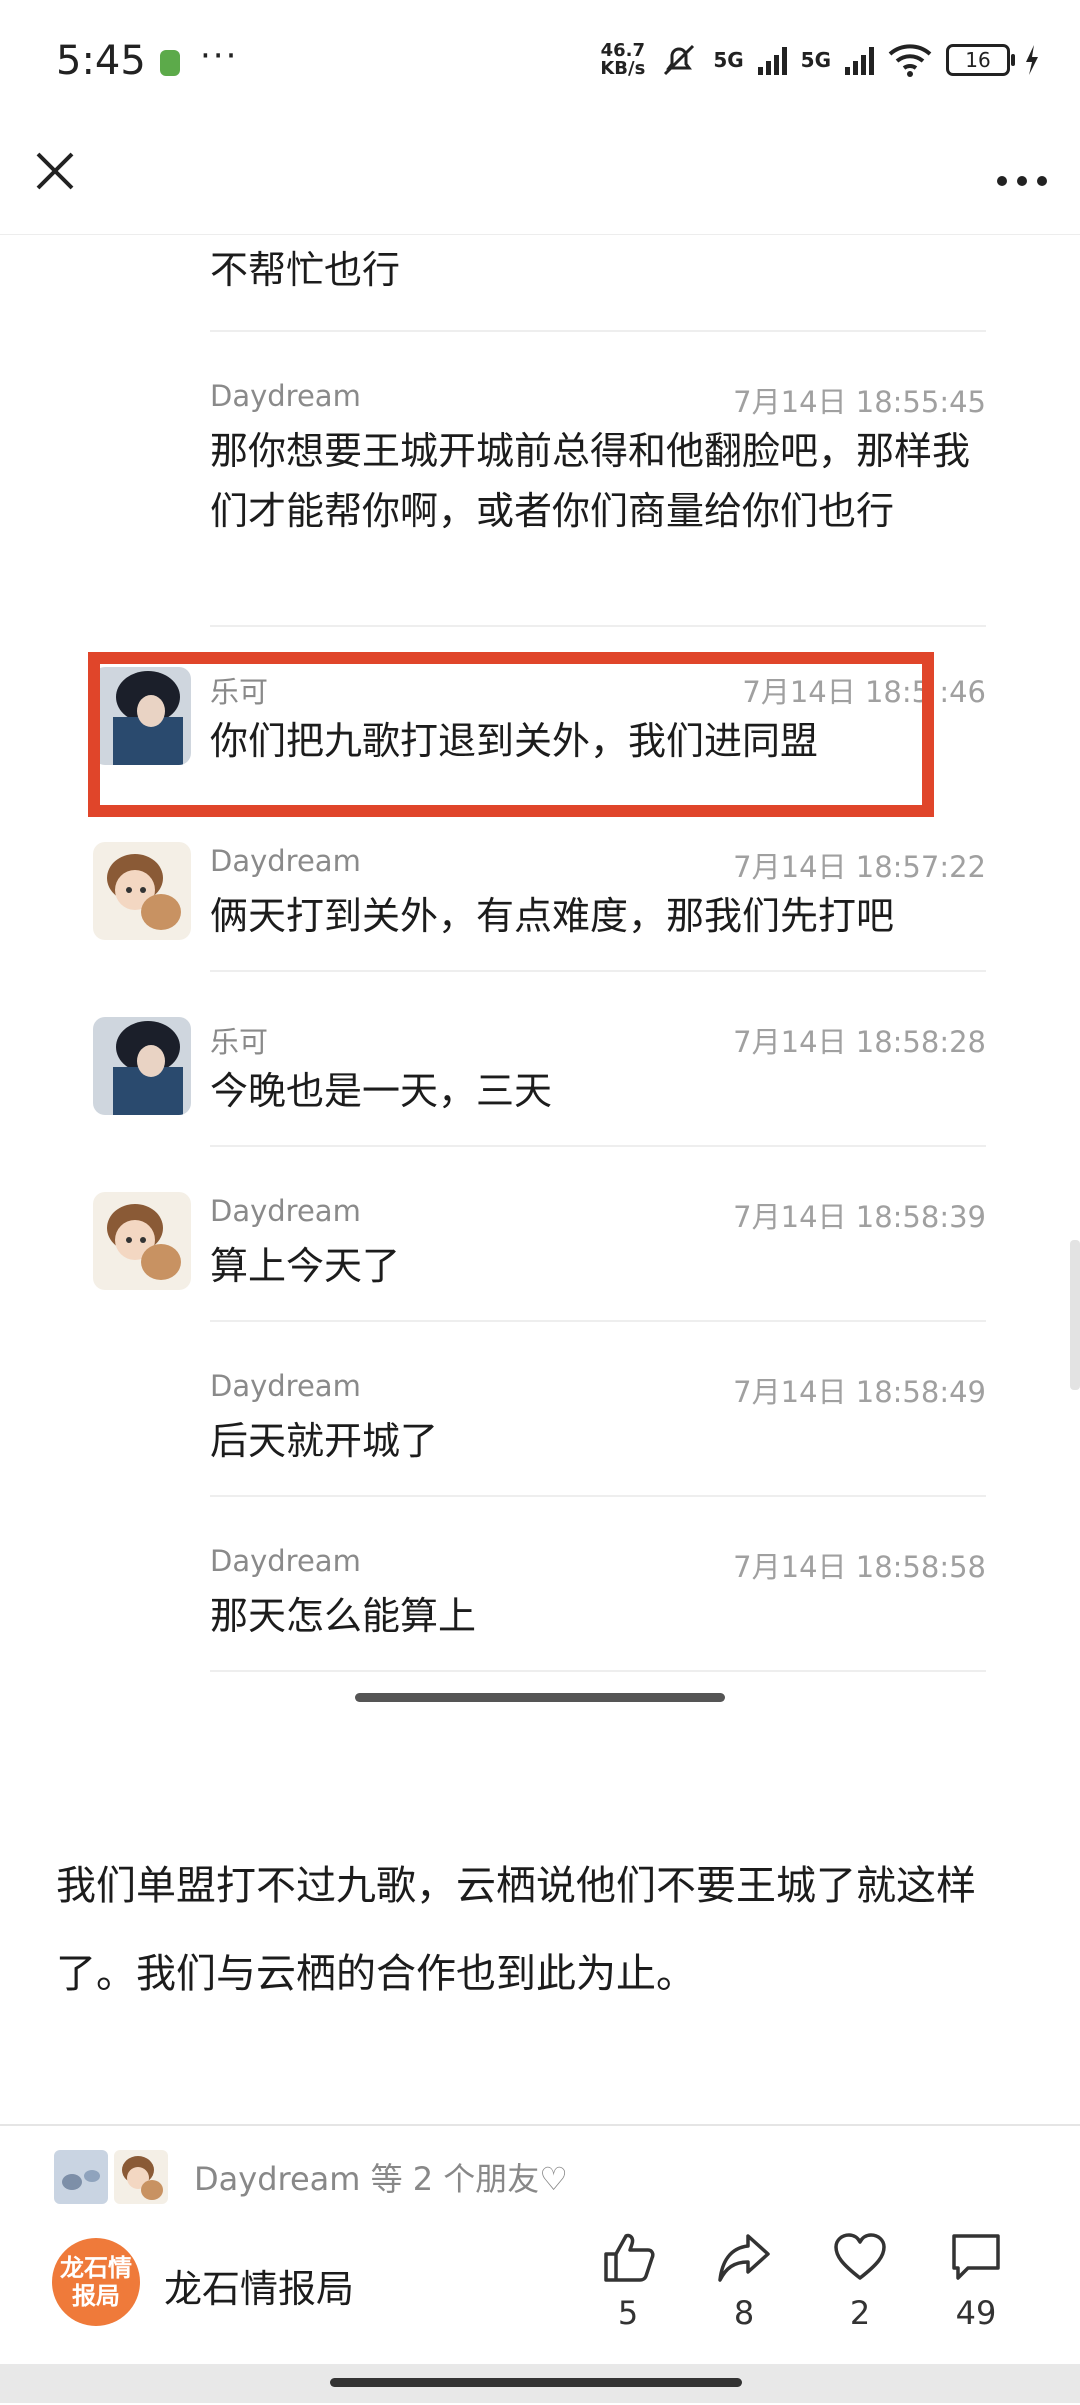  What do you see at coordinates (860, 2256) in the screenshot?
I see `heart-icon` at bounding box center [860, 2256].